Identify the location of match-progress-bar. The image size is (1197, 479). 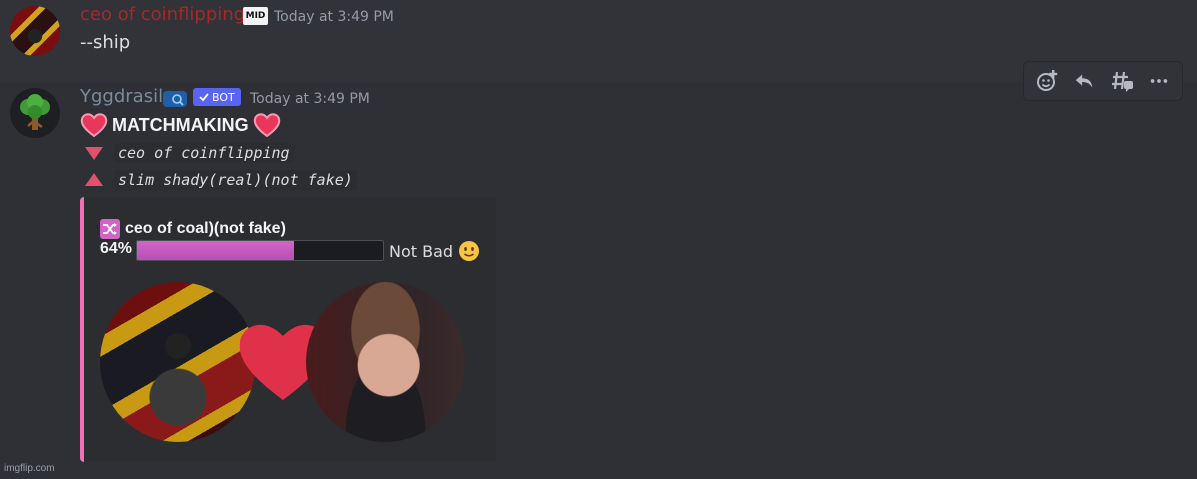
(260, 250).